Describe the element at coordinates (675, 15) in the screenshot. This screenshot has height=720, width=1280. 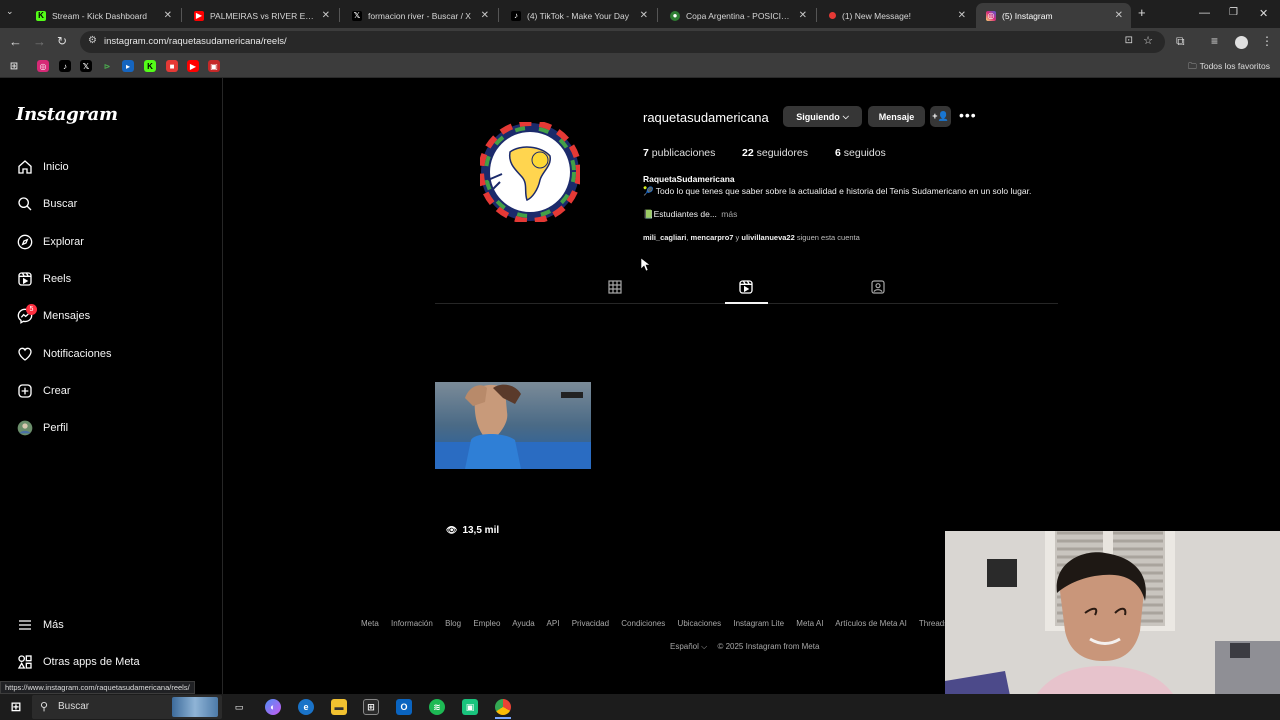
I see `soccer-icon: ●` at that location.